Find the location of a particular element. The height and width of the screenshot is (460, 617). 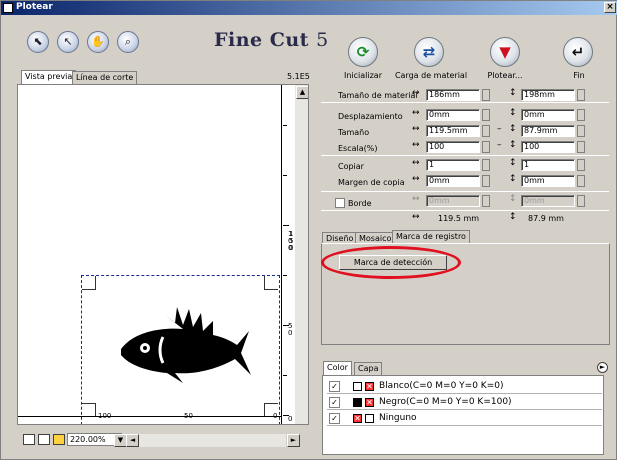

scroll-right-icon: ► is located at coordinates (293, 440).